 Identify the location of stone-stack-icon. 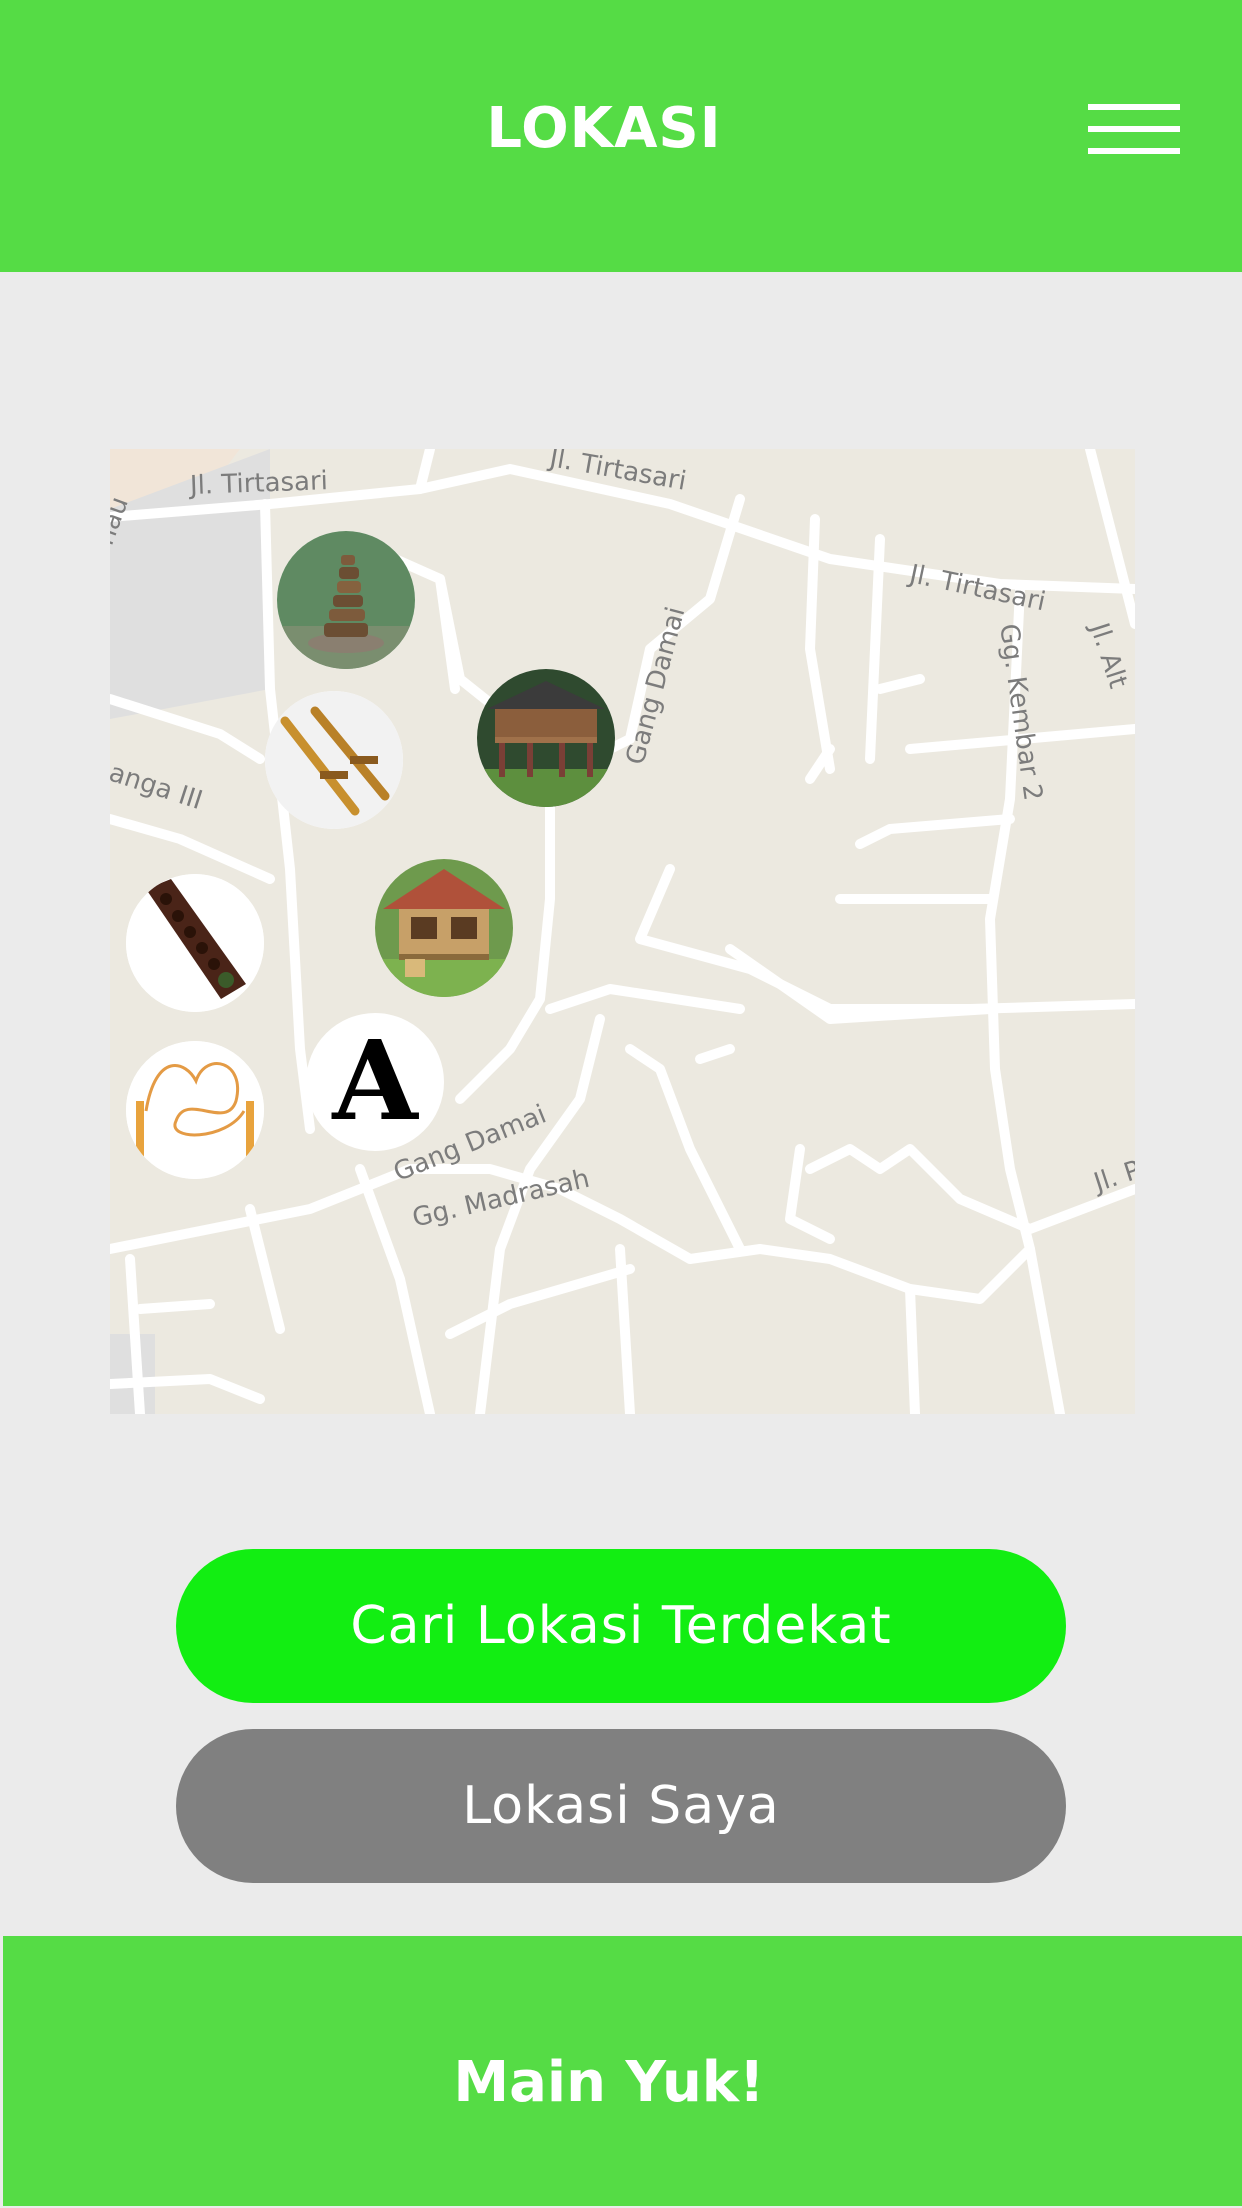
(346, 600).